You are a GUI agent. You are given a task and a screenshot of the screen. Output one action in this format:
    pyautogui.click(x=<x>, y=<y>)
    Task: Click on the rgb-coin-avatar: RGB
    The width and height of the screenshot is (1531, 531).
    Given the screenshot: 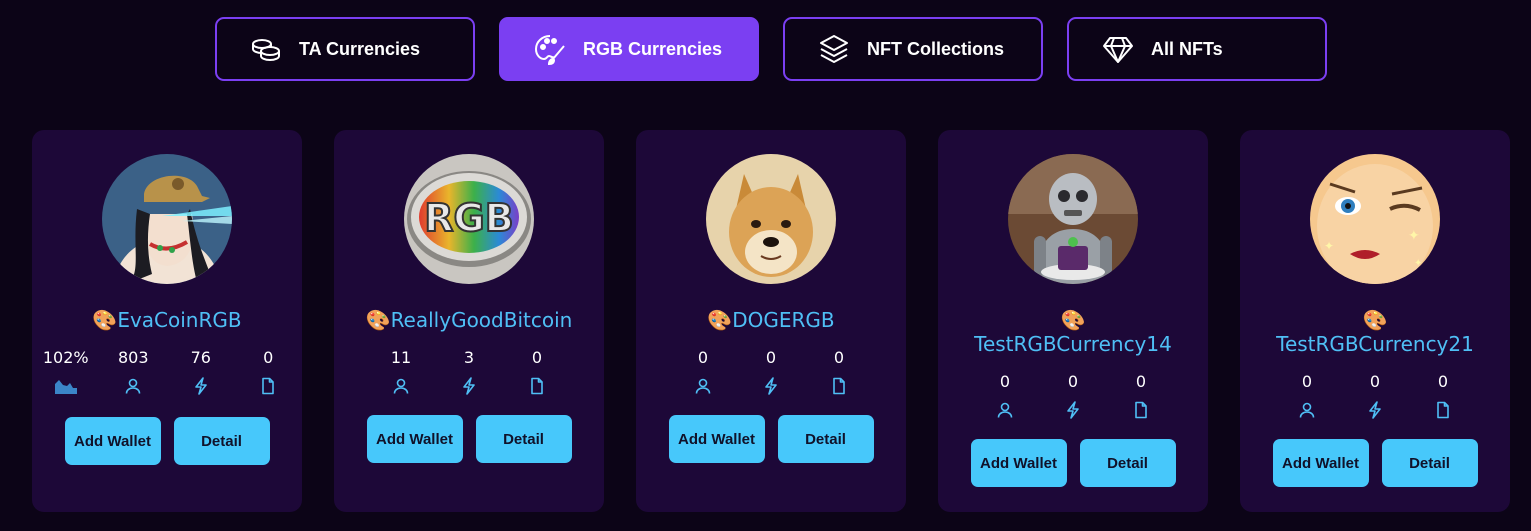 What is the action you would take?
    pyautogui.click(x=469, y=219)
    